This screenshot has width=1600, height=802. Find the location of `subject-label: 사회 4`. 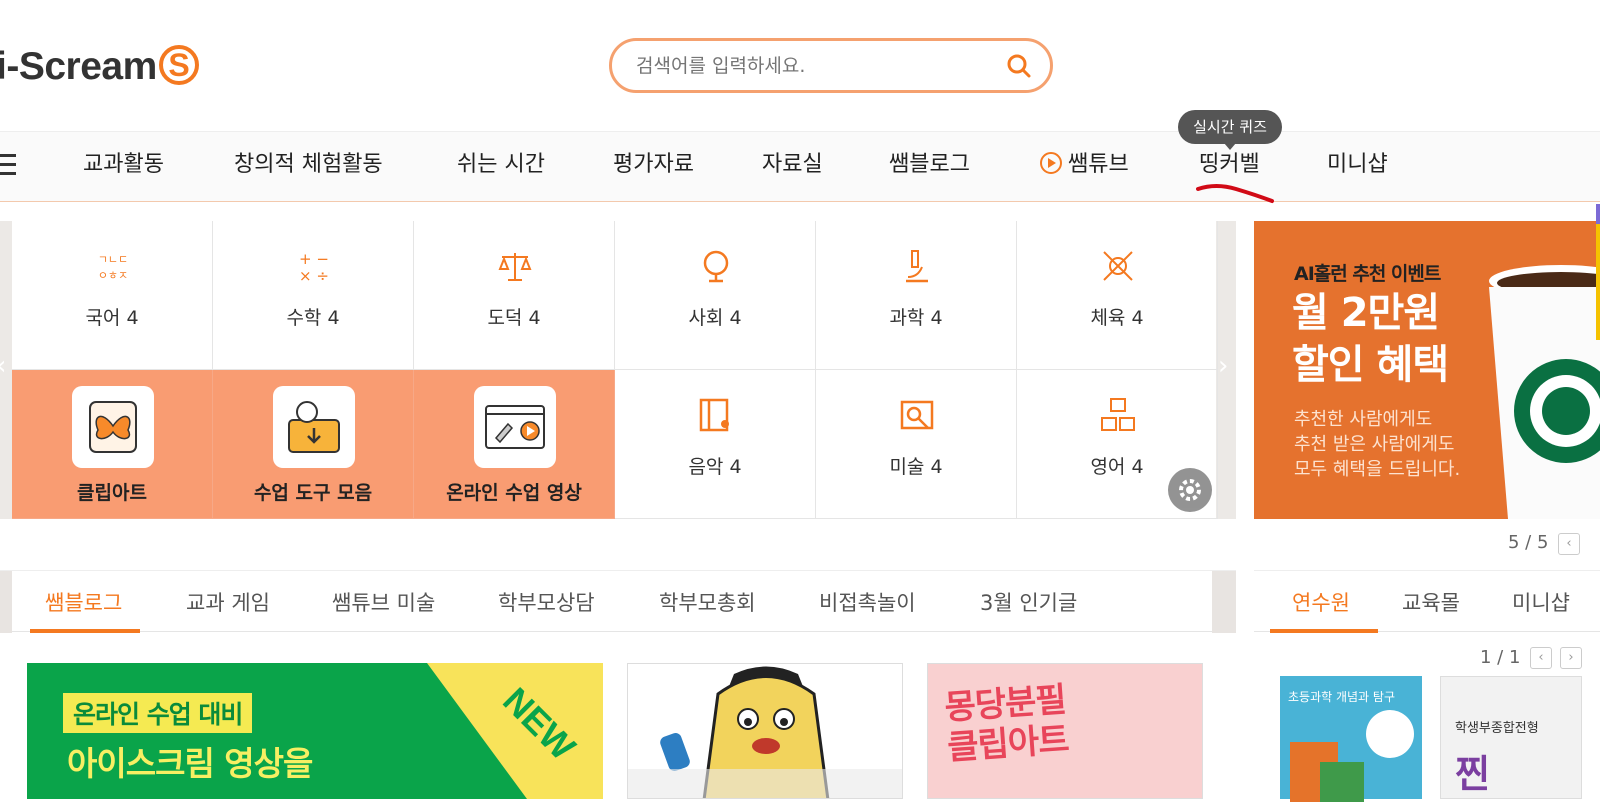

subject-label: 사회 4 is located at coordinates (715, 318).